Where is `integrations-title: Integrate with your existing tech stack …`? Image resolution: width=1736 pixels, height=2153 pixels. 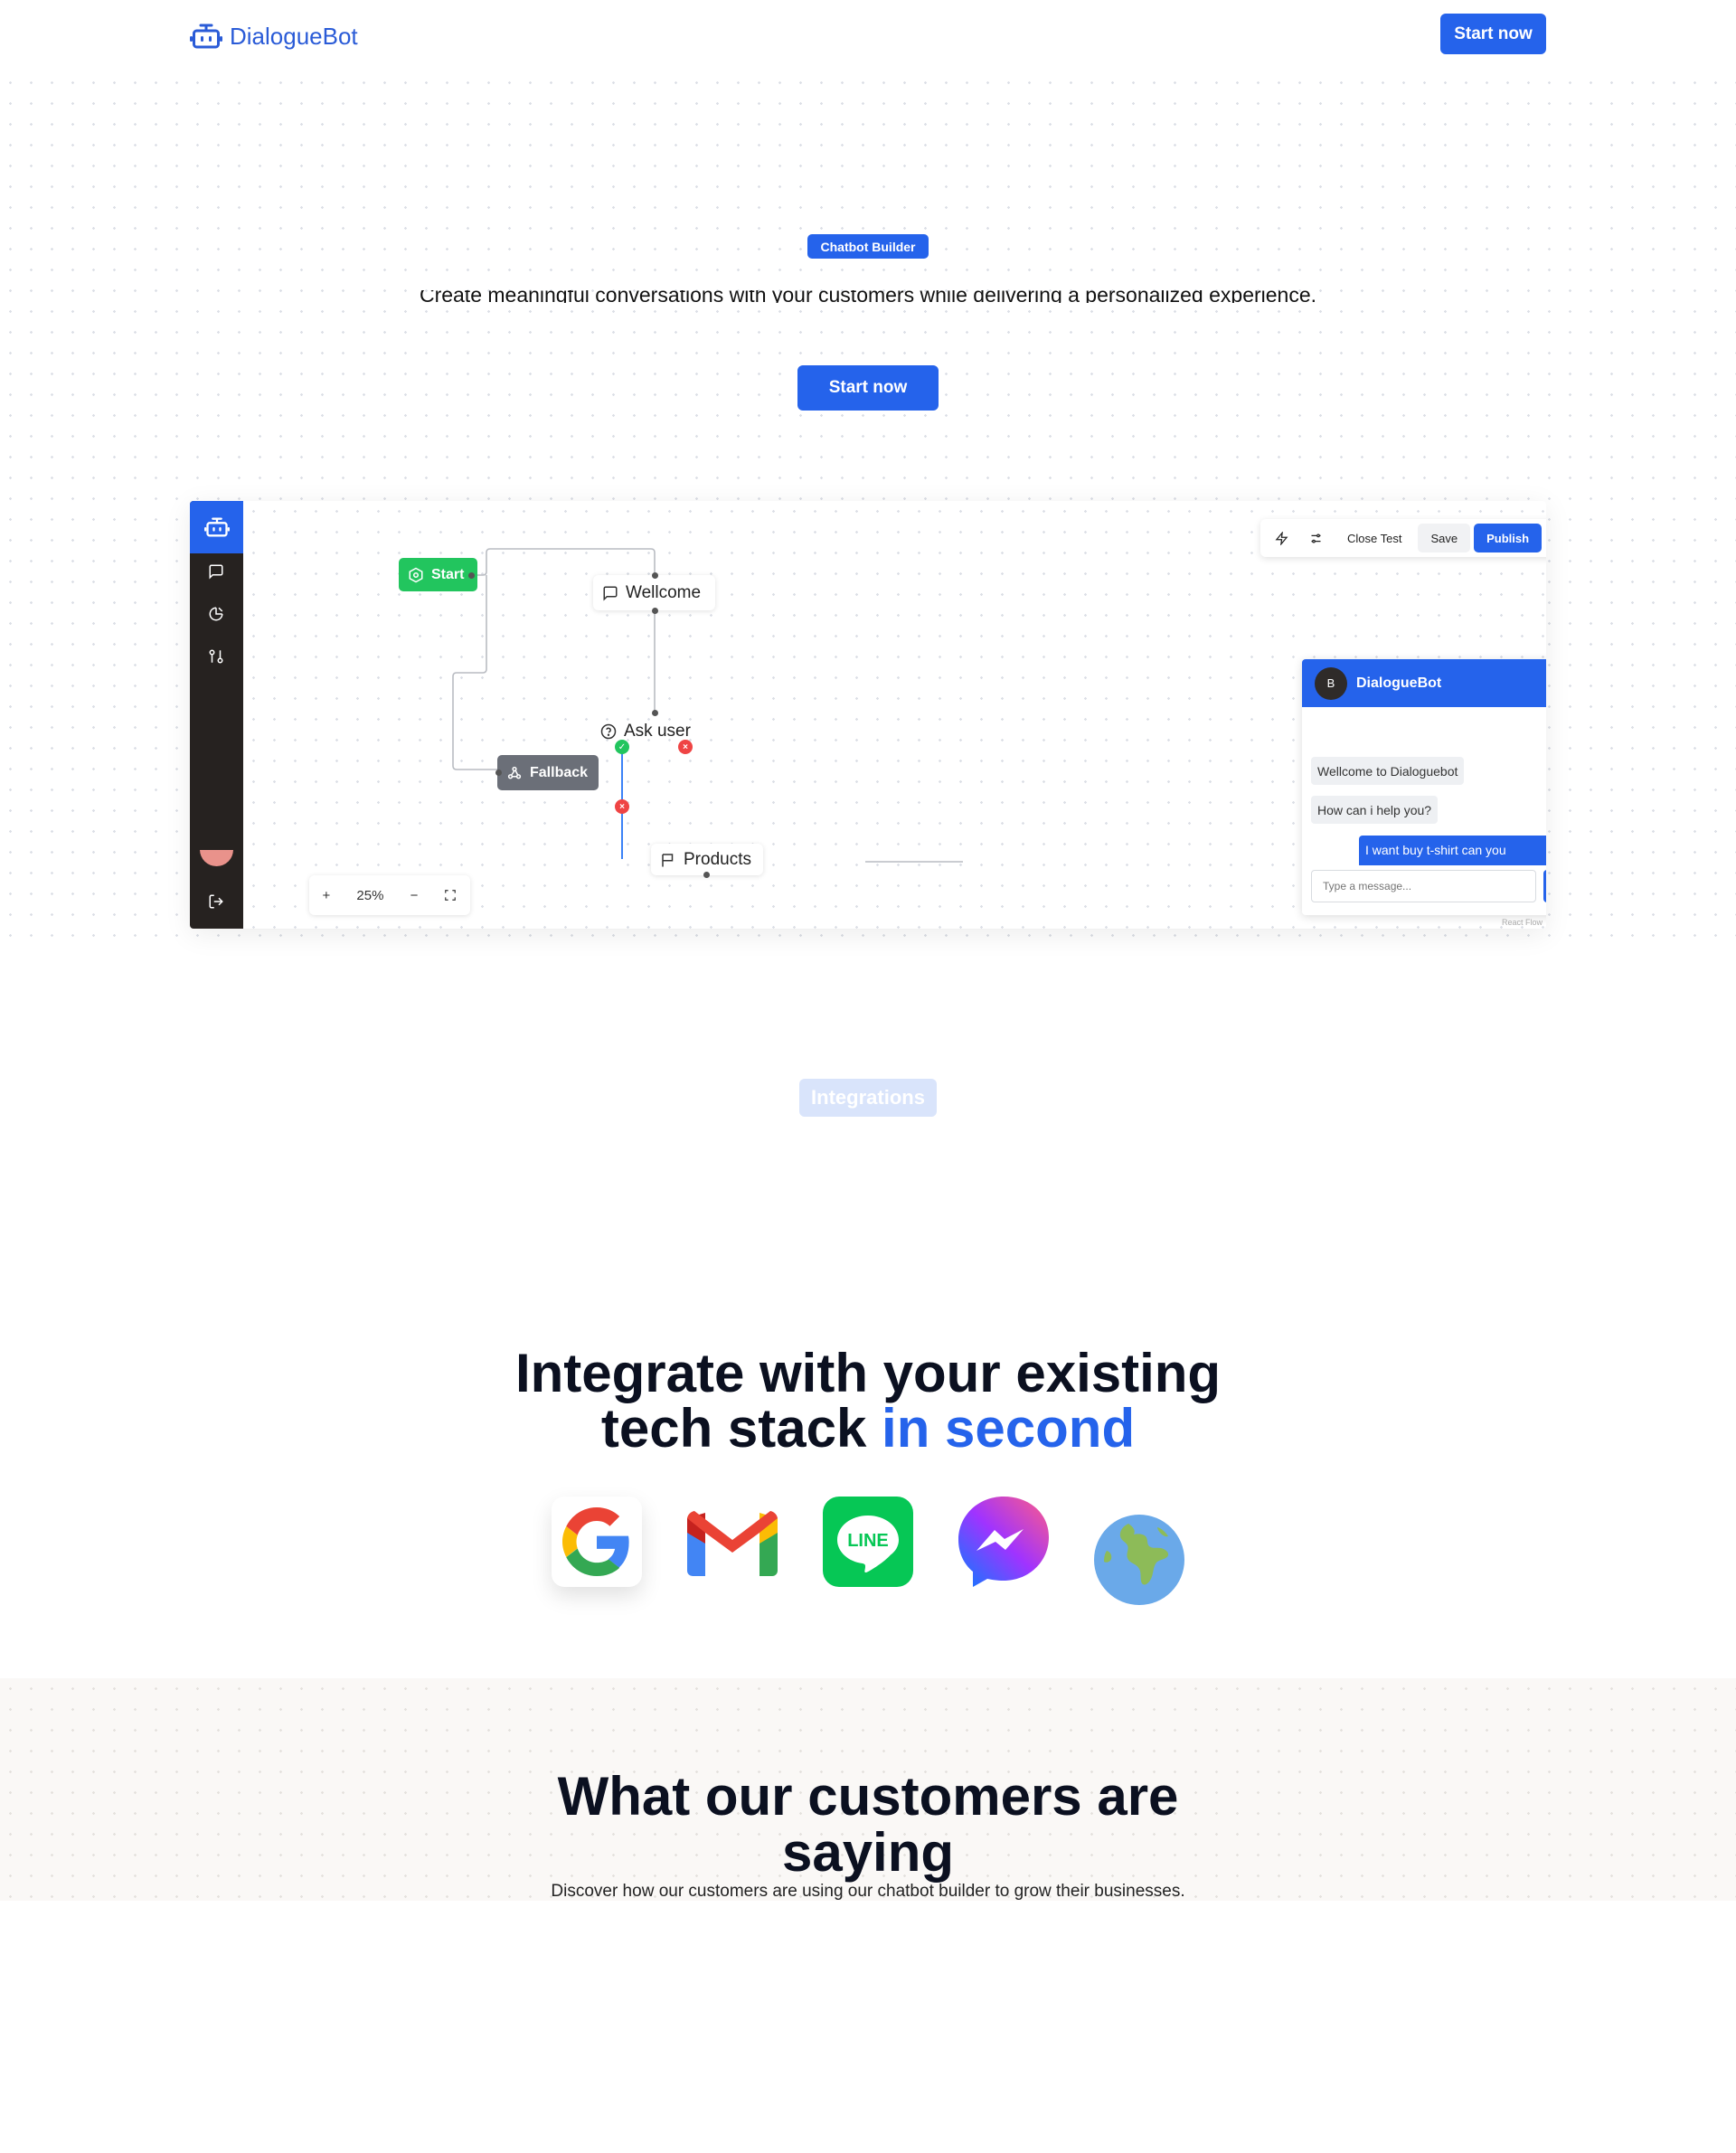
integrations-title: Integrate with your existing tech stack … is located at coordinates (868, 1401).